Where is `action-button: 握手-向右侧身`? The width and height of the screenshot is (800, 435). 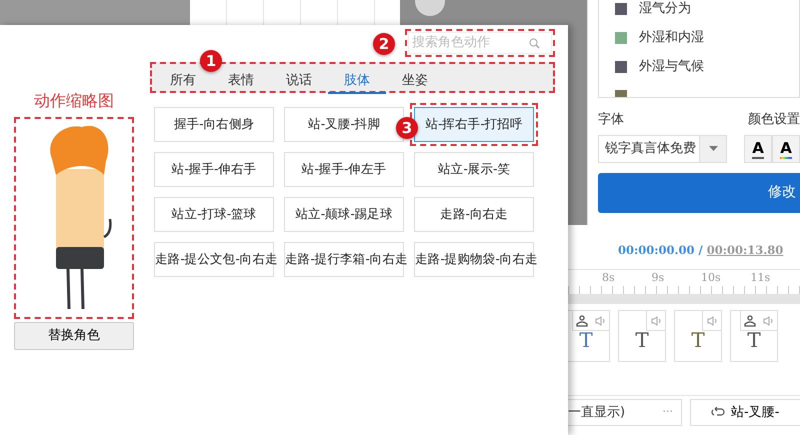 action-button: 握手-向右侧身 is located at coordinates (214, 124).